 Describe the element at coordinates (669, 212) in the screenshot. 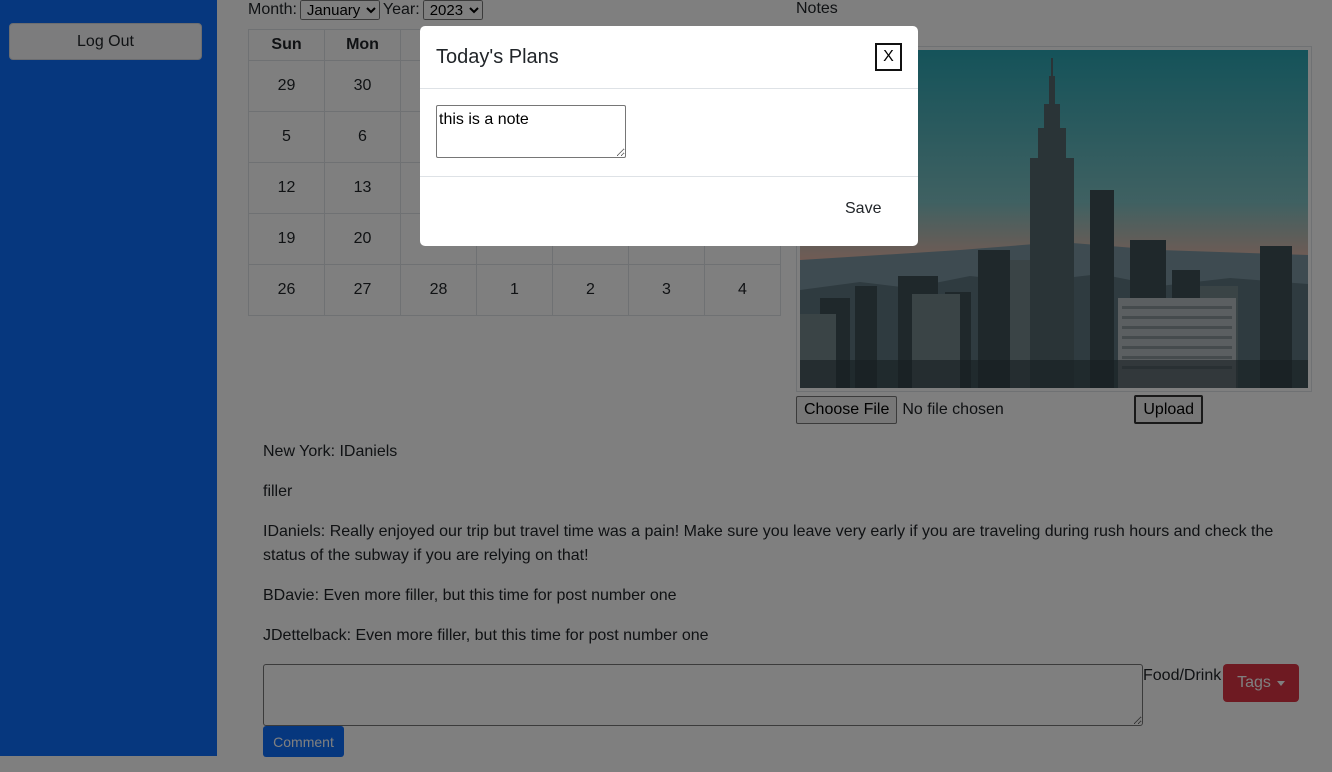

I see `modal-footer: Save` at that location.